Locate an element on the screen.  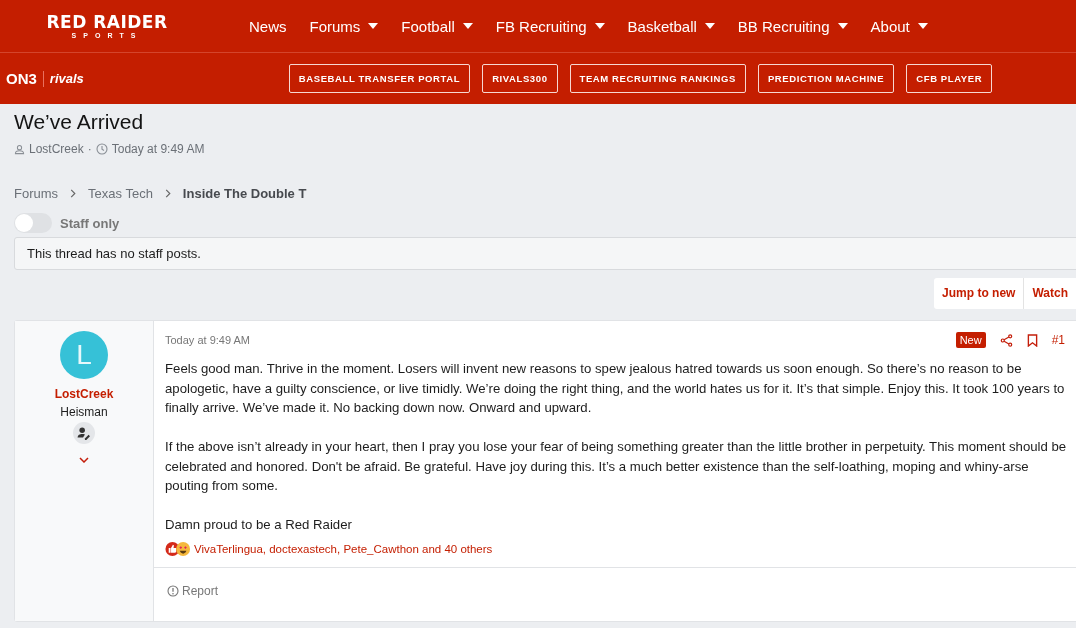
bookmark-icon is located at coordinates (1032, 340).